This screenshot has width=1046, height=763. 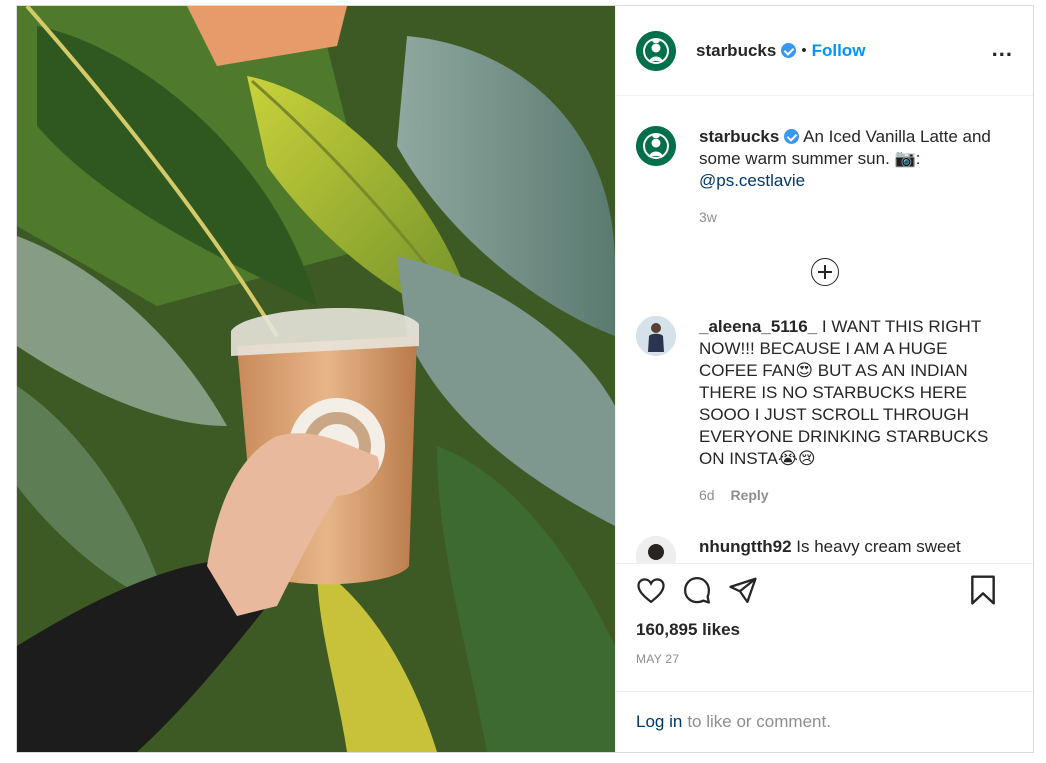 I want to click on comment-item: nhungtth92 Is heavy cream sweet, so click(x=824, y=549).